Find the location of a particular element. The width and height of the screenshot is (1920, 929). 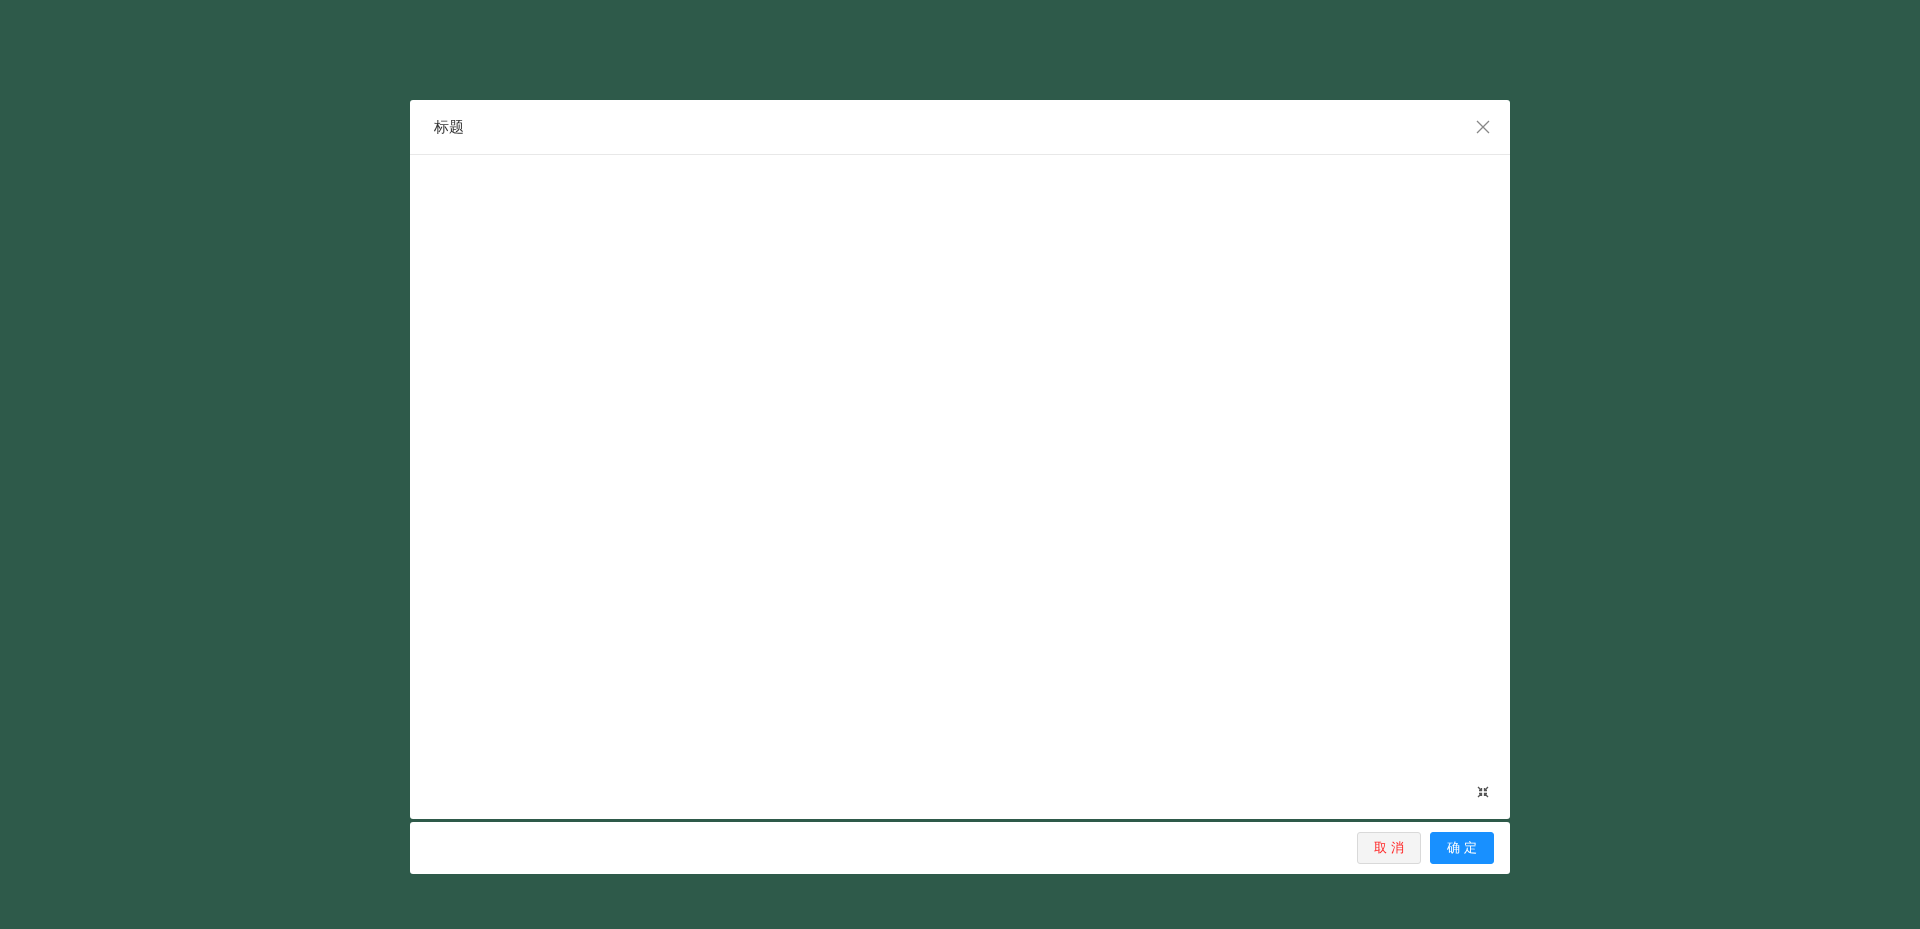

collapse-icon is located at coordinates (1483, 792).